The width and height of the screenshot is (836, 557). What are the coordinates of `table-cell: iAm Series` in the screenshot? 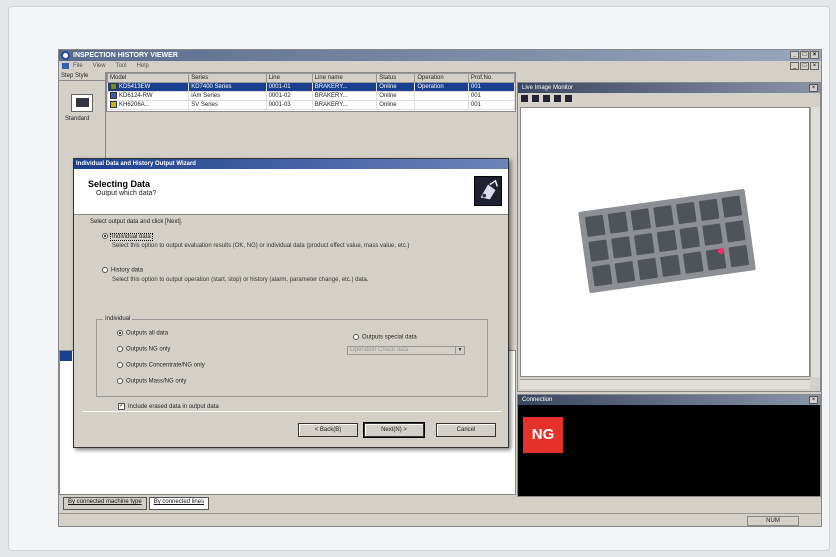 It's located at (227, 96).